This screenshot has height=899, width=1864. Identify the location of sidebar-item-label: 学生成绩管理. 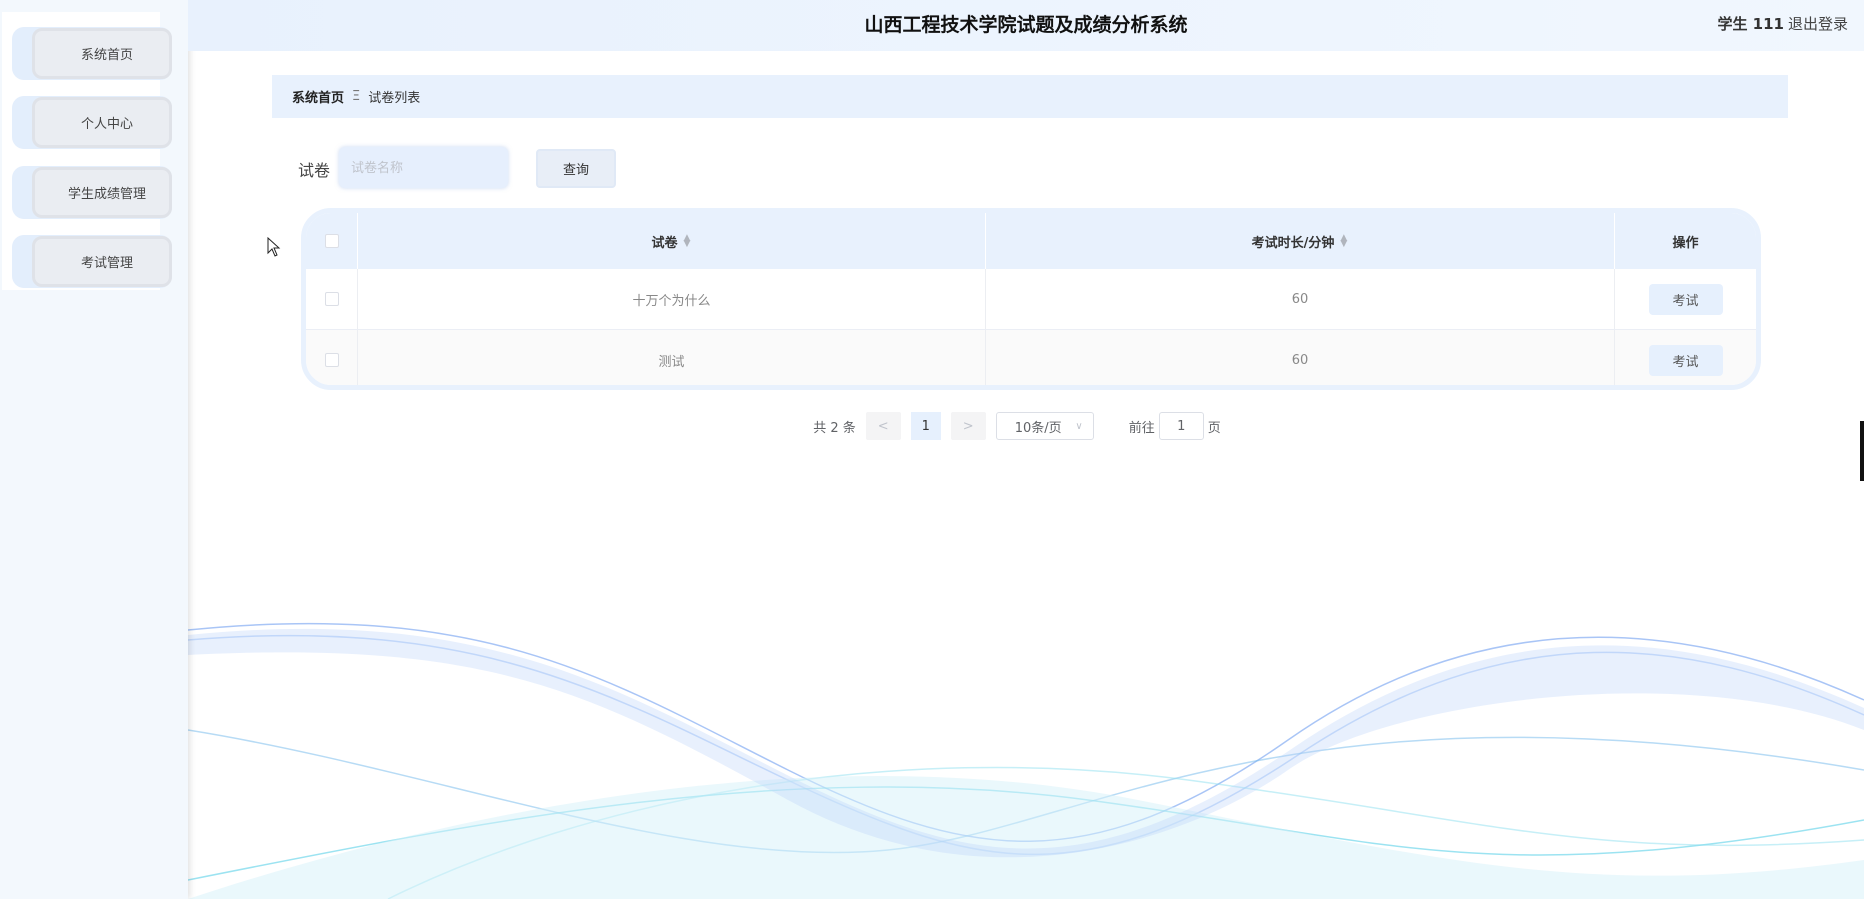
(102, 192).